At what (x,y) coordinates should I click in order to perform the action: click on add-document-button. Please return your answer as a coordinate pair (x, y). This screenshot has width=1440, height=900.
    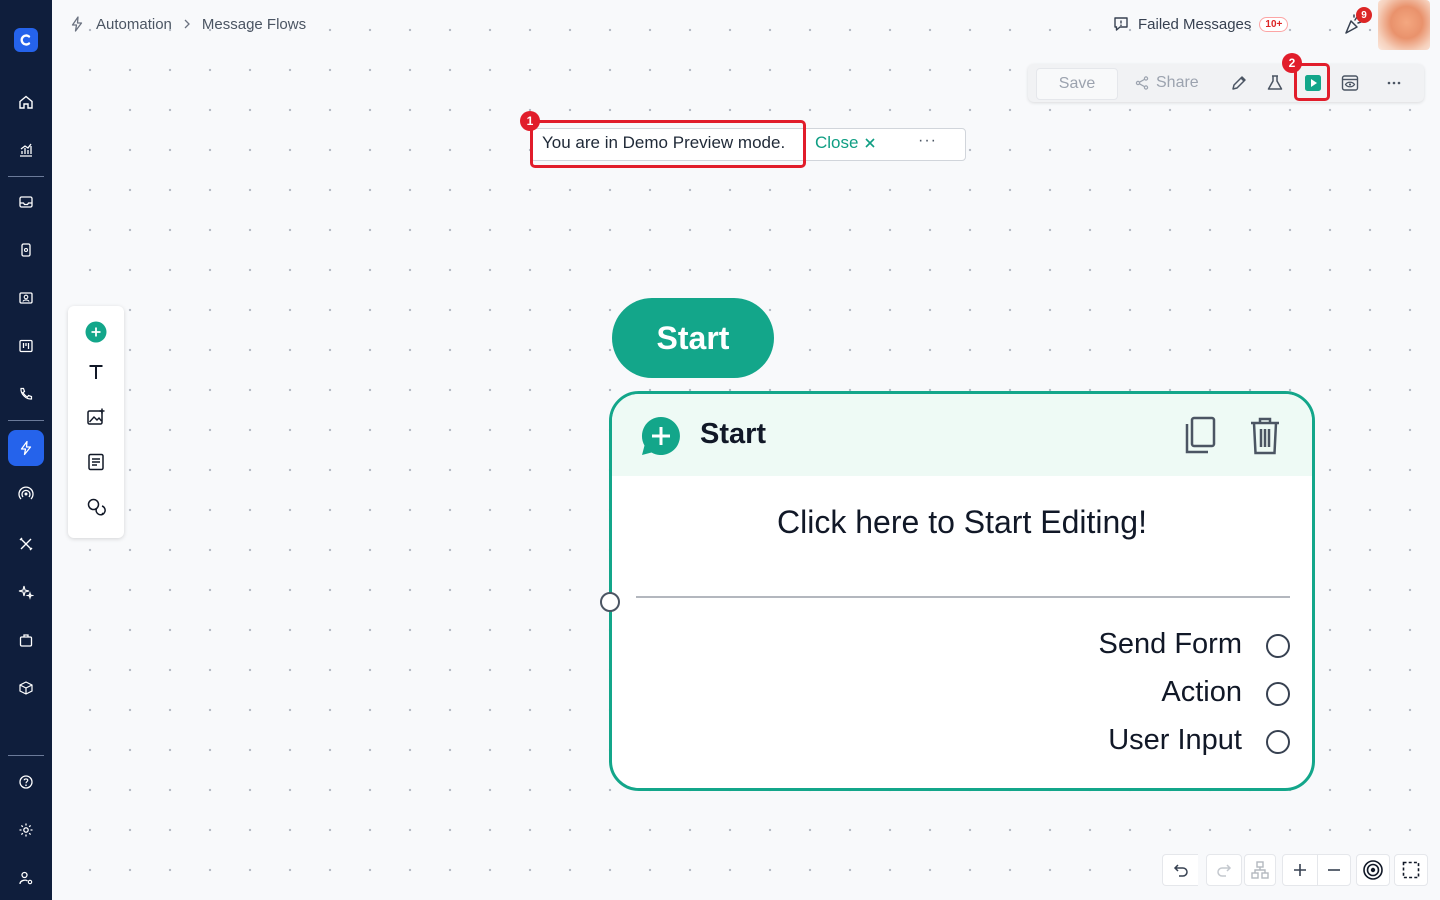
    Looking at the image, I should click on (96, 462).